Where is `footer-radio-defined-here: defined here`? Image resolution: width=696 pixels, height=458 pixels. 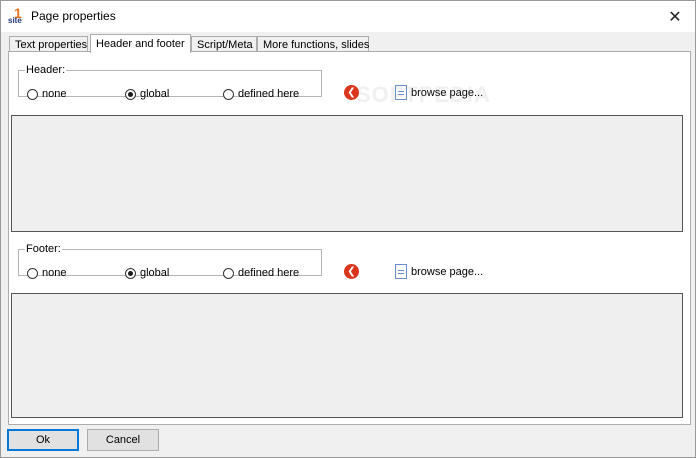
footer-radio-defined-here: defined here is located at coordinates (261, 273).